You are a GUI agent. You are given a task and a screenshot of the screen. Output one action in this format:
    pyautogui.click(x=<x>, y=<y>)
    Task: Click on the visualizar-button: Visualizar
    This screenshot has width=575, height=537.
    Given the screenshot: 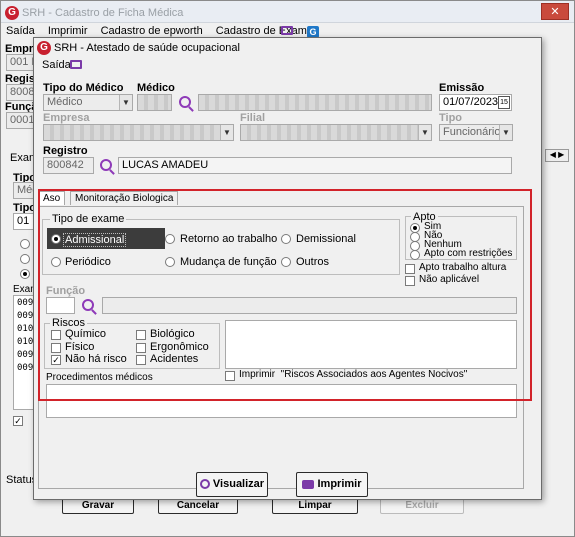 What is the action you would take?
    pyautogui.click(x=232, y=484)
    